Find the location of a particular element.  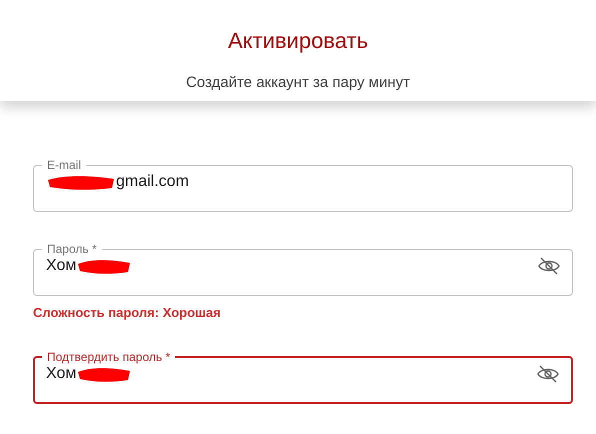

page-title: Активировать is located at coordinates (298, 41).